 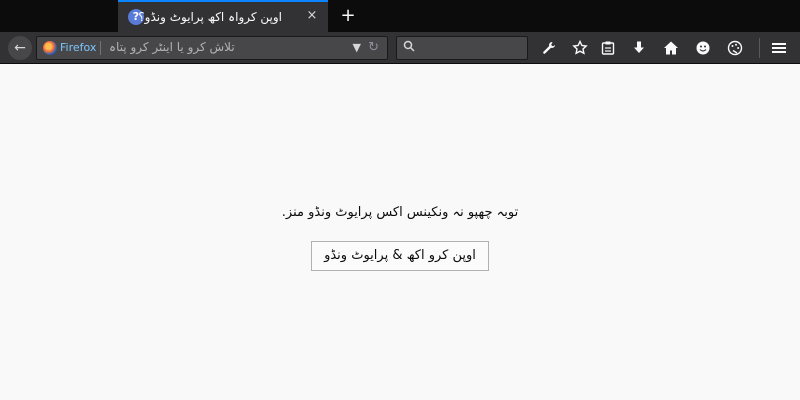 What do you see at coordinates (357, 47) in the screenshot?
I see `chevron-down-icon: ▼` at bounding box center [357, 47].